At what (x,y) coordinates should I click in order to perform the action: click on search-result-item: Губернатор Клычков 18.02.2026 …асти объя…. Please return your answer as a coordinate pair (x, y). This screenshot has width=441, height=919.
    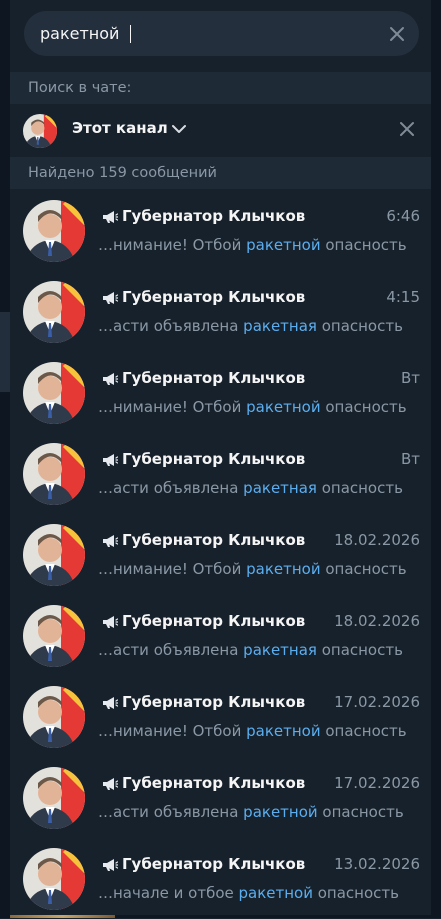
    Looking at the image, I should click on (220, 635).